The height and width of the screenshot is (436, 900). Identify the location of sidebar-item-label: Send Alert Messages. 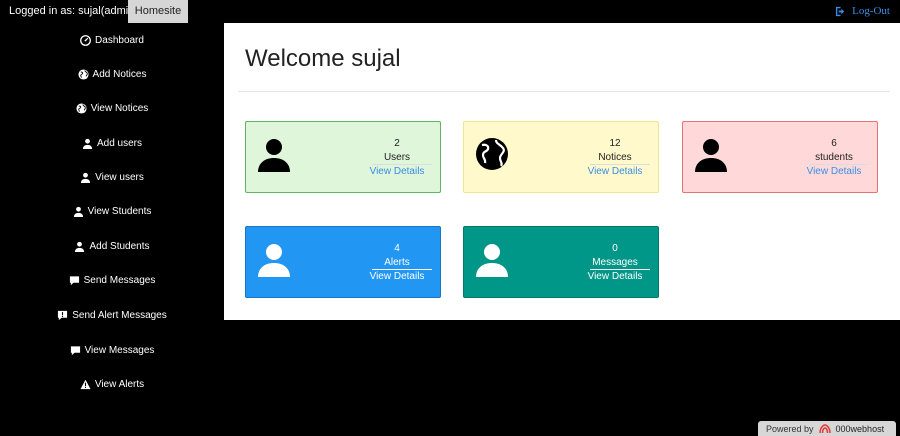
(119, 315).